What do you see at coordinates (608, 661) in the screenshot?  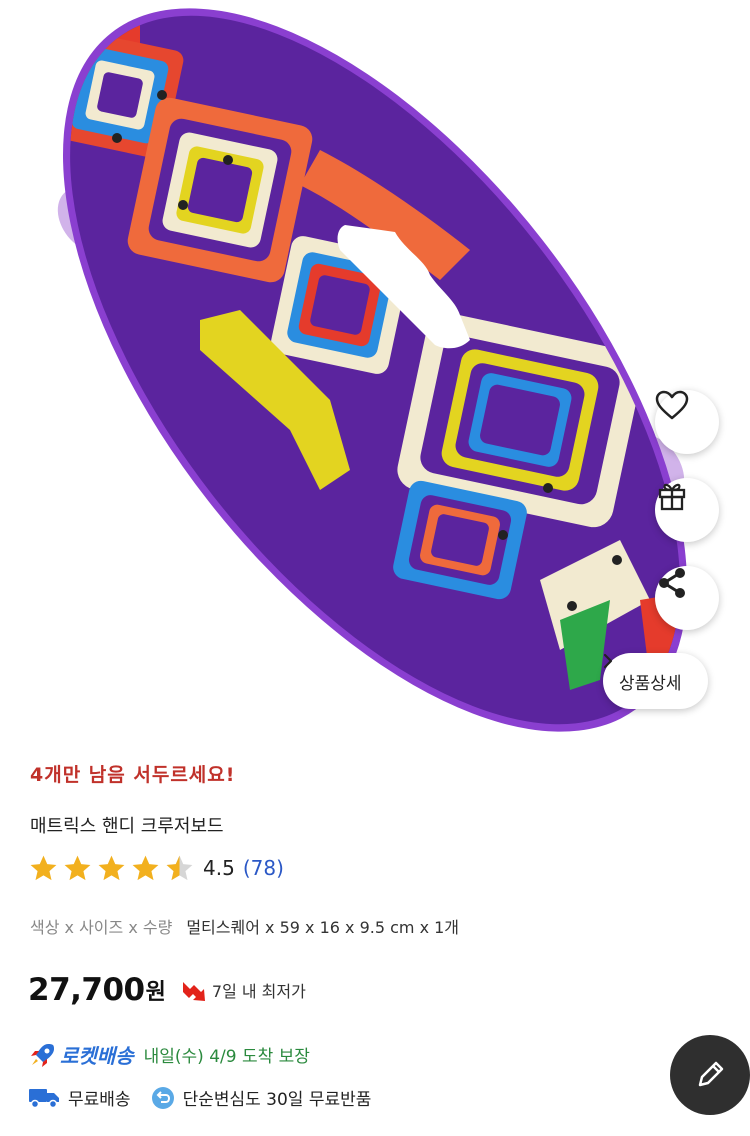 I see `chevron-right-icon` at bounding box center [608, 661].